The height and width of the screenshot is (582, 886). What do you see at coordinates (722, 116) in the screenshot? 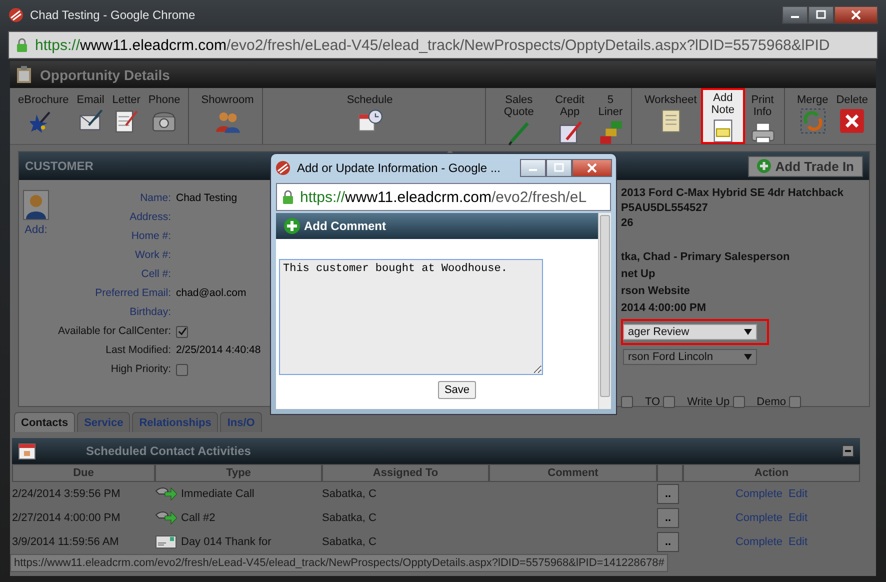
I see `toolbar-button: Add Note` at bounding box center [722, 116].